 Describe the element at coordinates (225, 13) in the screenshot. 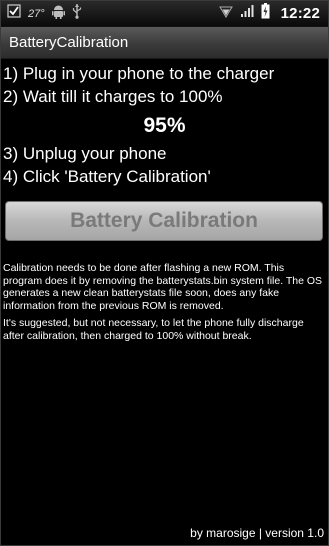

I see `wifi-icon` at that location.